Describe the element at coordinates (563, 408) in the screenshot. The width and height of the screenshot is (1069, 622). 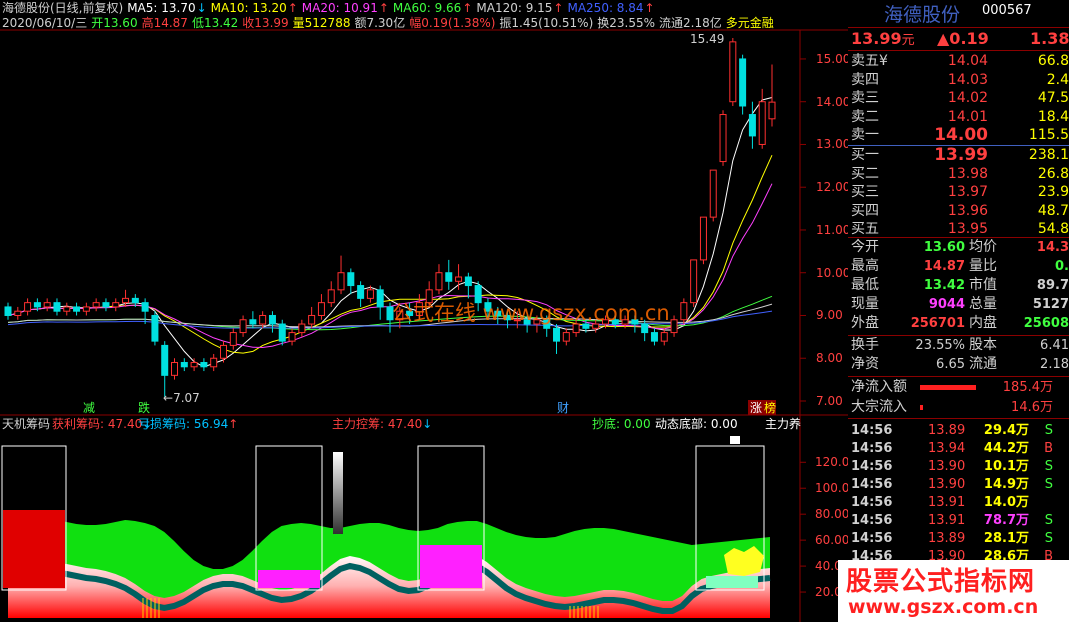
I see `marker-finance: 财` at that location.